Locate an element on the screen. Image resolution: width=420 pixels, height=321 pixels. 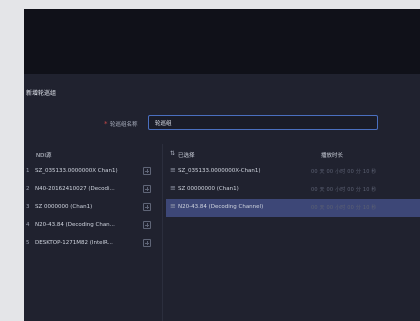
row-index: 4 is located at coordinates (28, 225).